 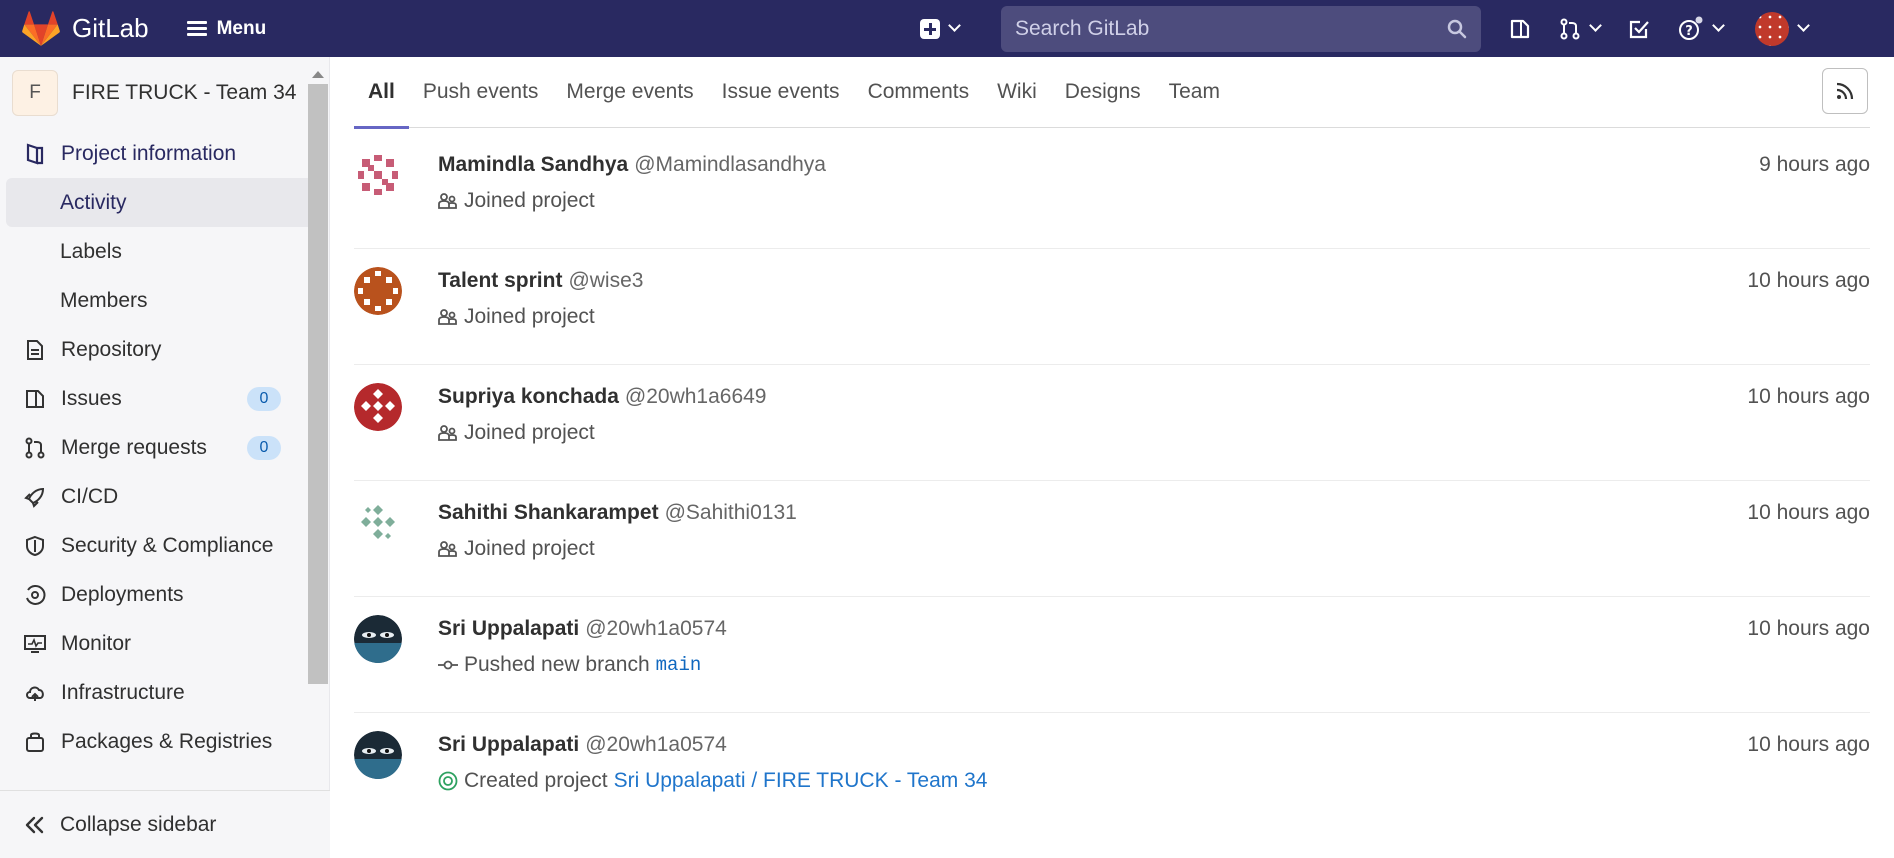 What do you see at coordinates (41, 28) in the screenshot?
I see `tanuki-icon` at bounding box center [41, 28].